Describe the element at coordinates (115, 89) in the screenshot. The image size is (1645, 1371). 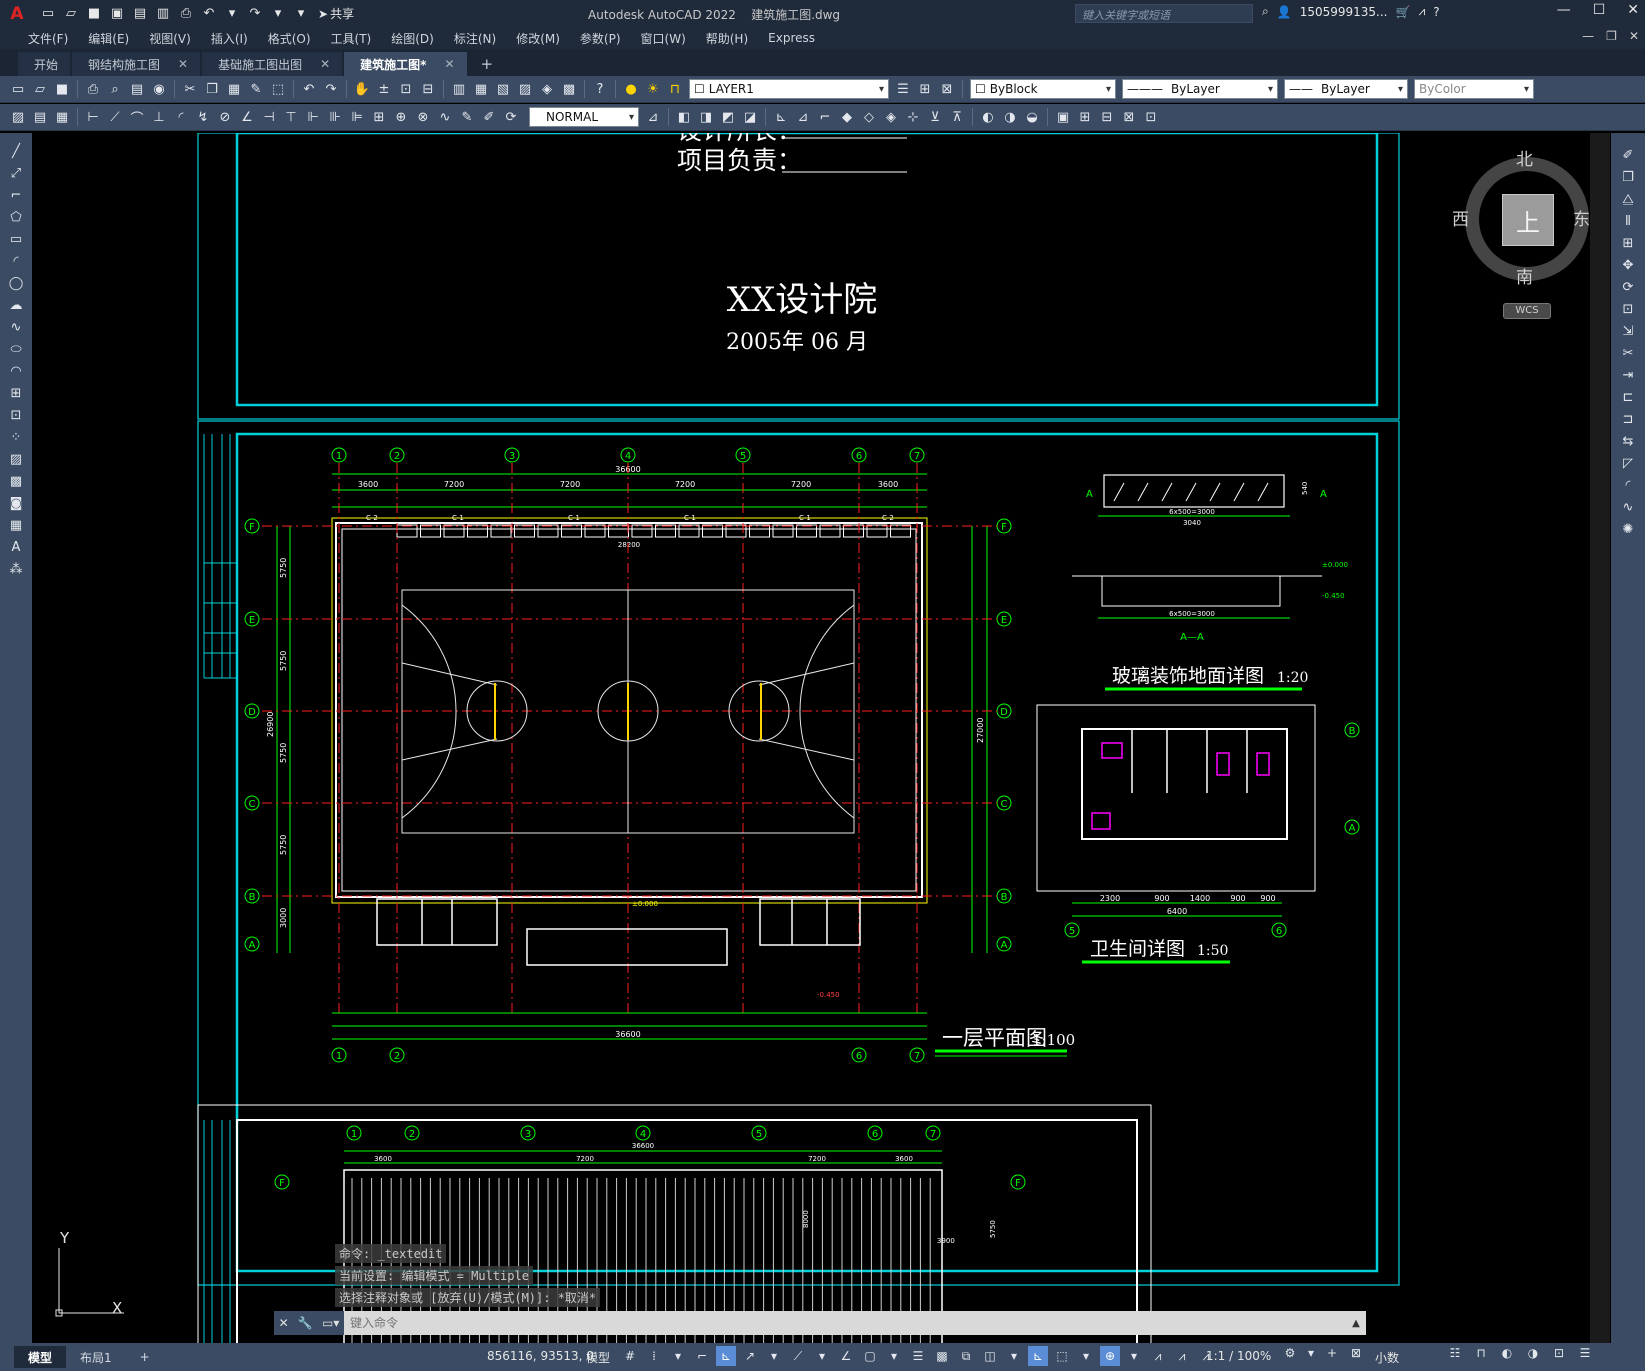
I see `preview-icon: ⌕` at that location.